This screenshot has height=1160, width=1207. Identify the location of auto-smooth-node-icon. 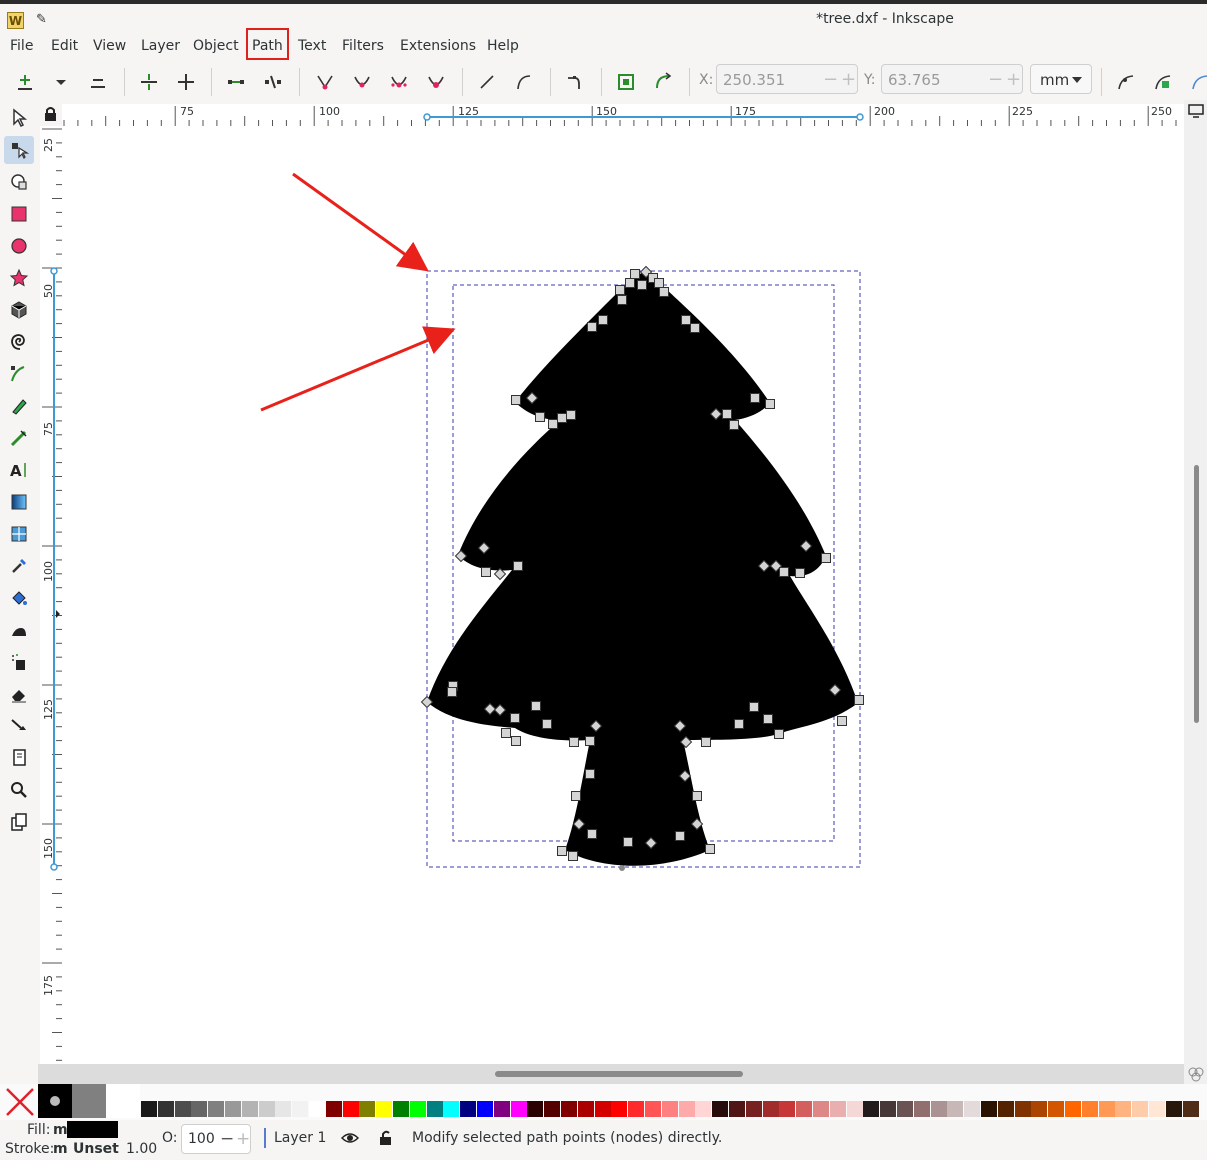
(436, 82).